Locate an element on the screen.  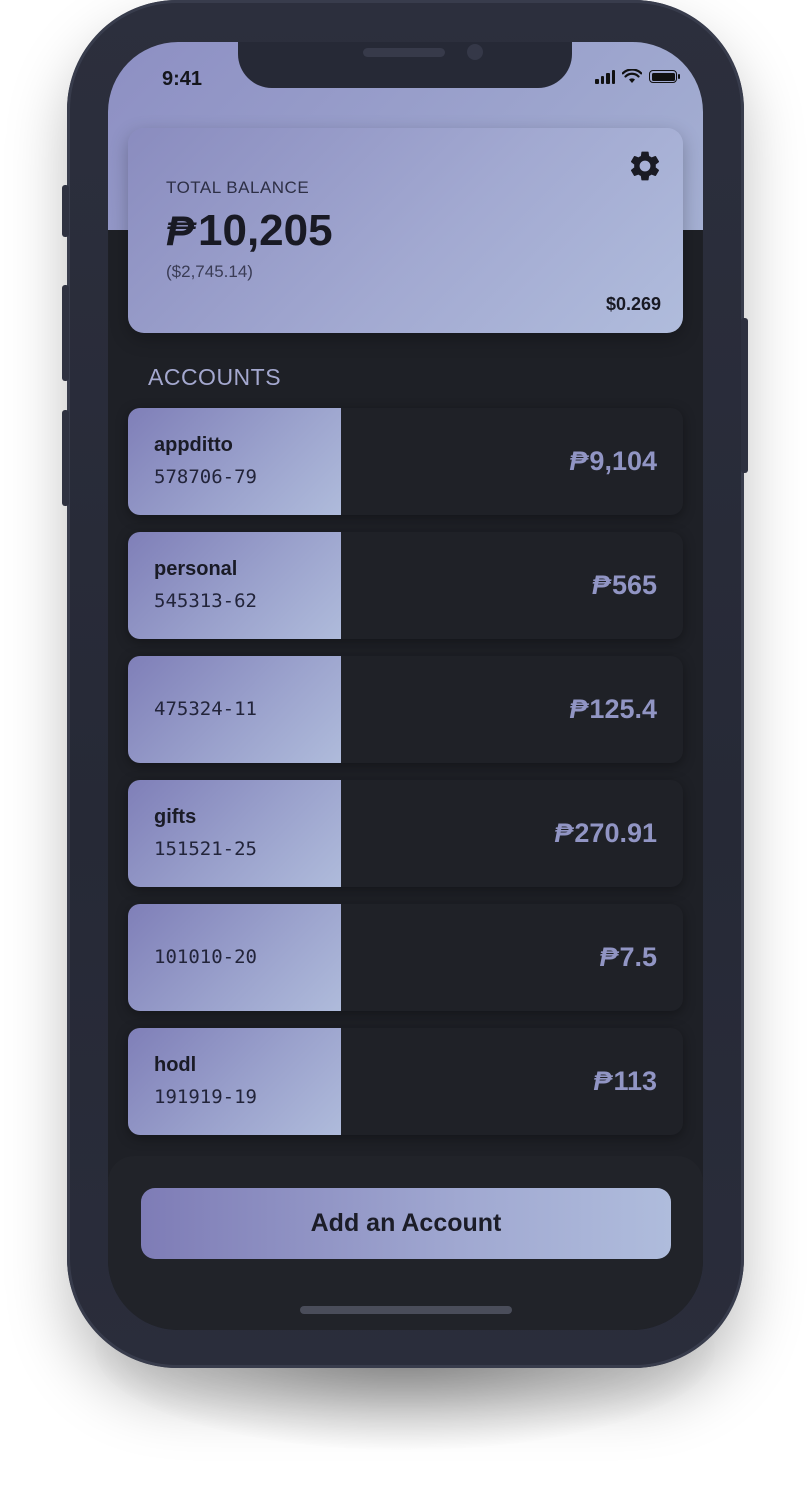
battery-icon is located at coordinates (664, 76).